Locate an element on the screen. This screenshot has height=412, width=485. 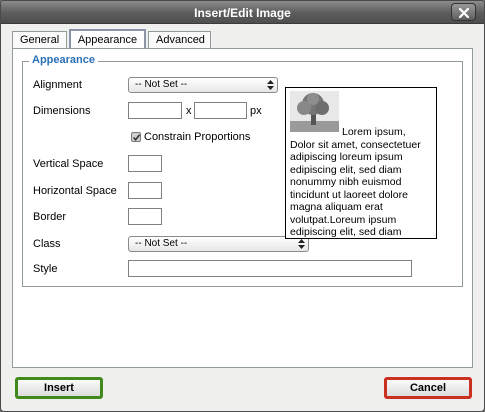
border-input is located at coordinates (145, 216).